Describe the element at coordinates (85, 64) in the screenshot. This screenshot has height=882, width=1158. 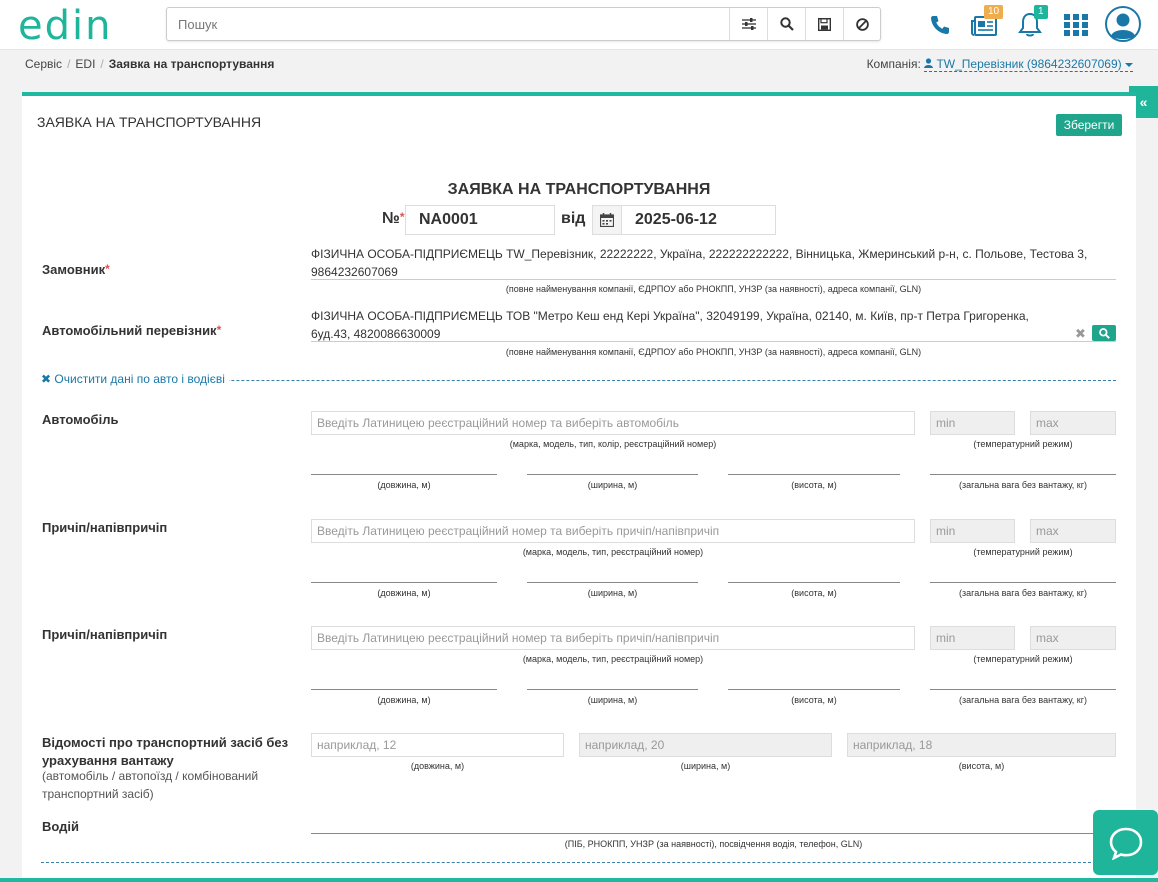
I see `breadcrumb-item-edi: EDI` at that location.